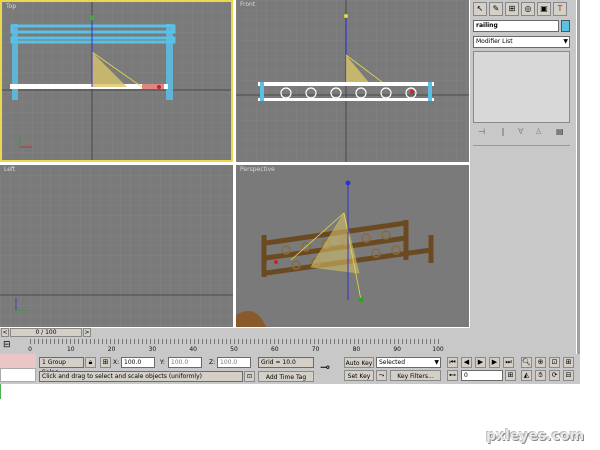  Describe the element at coordinates (359, 362) in the screenshot. I see `auto-key-button: Auto Key` at that location.